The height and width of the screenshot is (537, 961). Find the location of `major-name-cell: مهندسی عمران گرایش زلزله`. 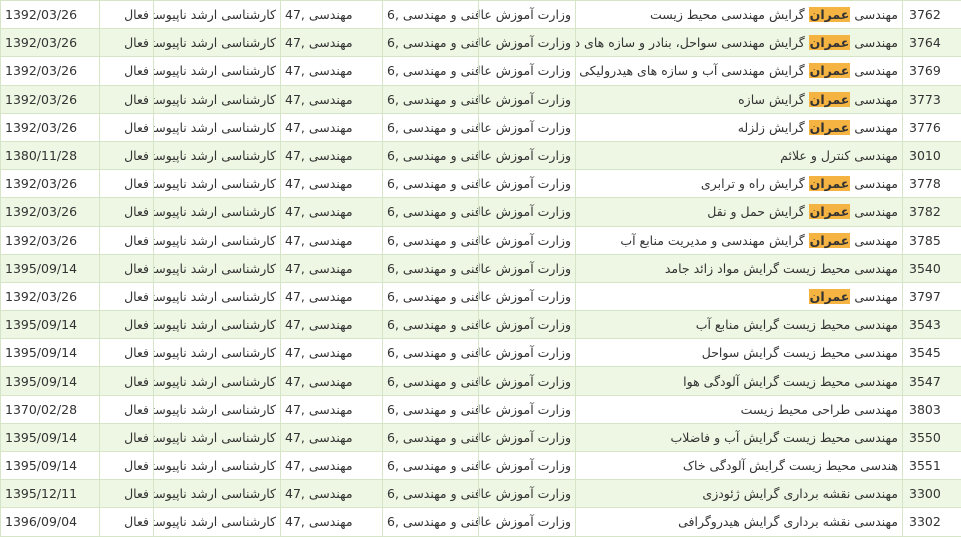

major-name-cell: مهندسی عمران گرایش زلزله is located at coordinates (739, 127).